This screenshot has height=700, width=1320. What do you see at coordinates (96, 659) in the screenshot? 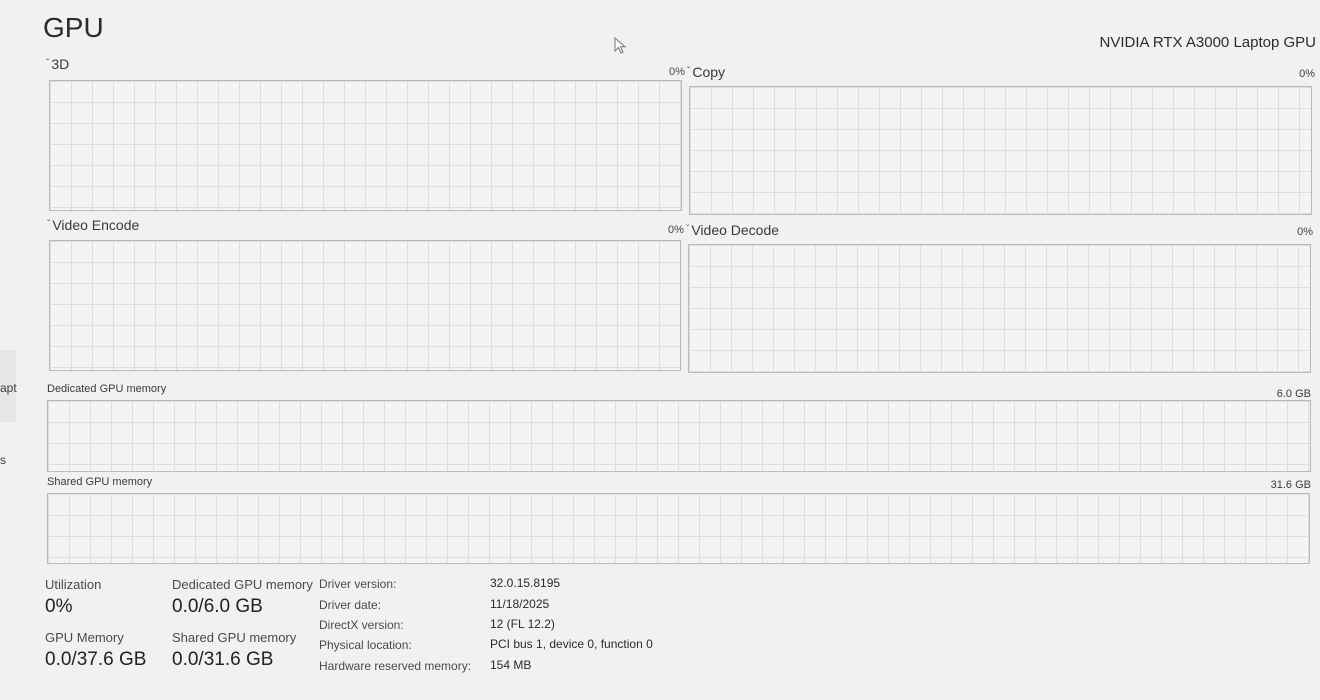
I see `gpu-memory-stat-value: 0.0/37.6 GB` at bounding box center [96, 659].